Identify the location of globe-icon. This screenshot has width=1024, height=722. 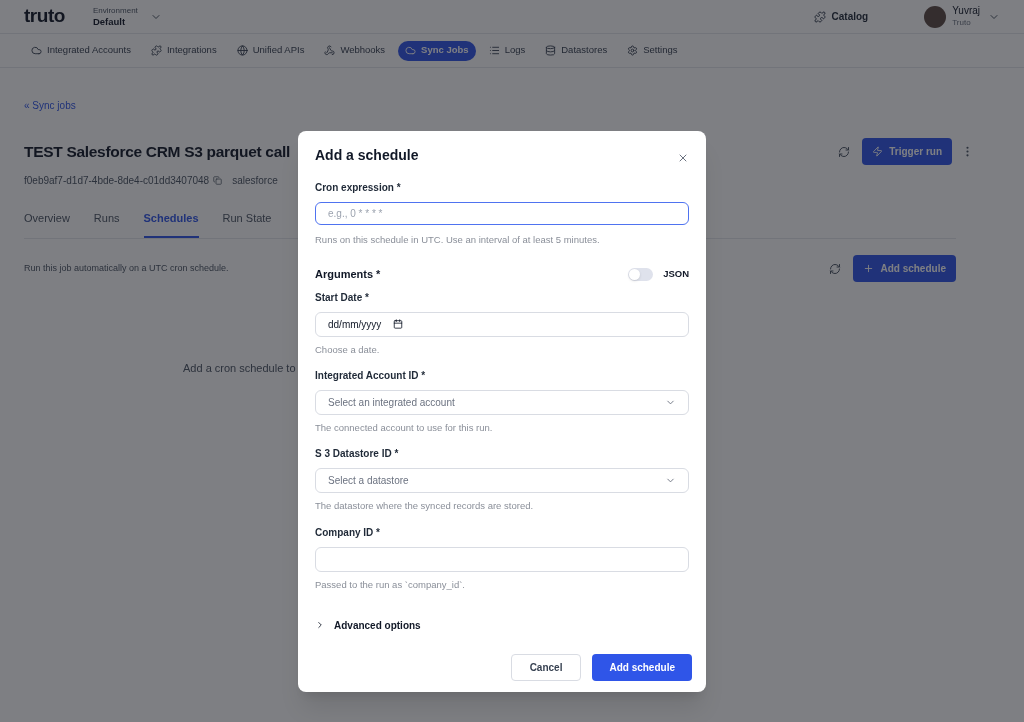
(242, 50).